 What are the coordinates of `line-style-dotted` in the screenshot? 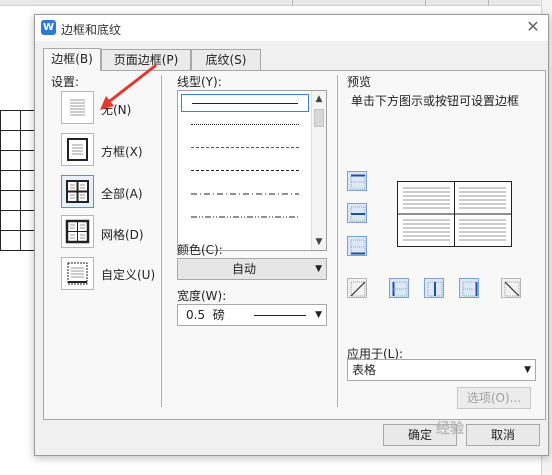 It's located at (245, 125).